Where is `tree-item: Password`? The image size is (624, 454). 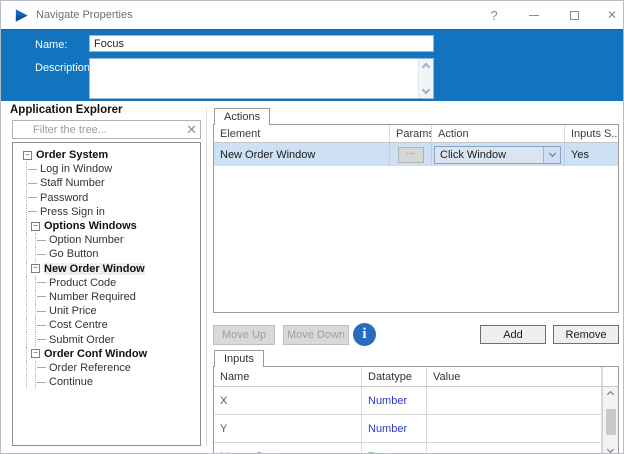 tree-item: Password is located at coordinates (106, 197).